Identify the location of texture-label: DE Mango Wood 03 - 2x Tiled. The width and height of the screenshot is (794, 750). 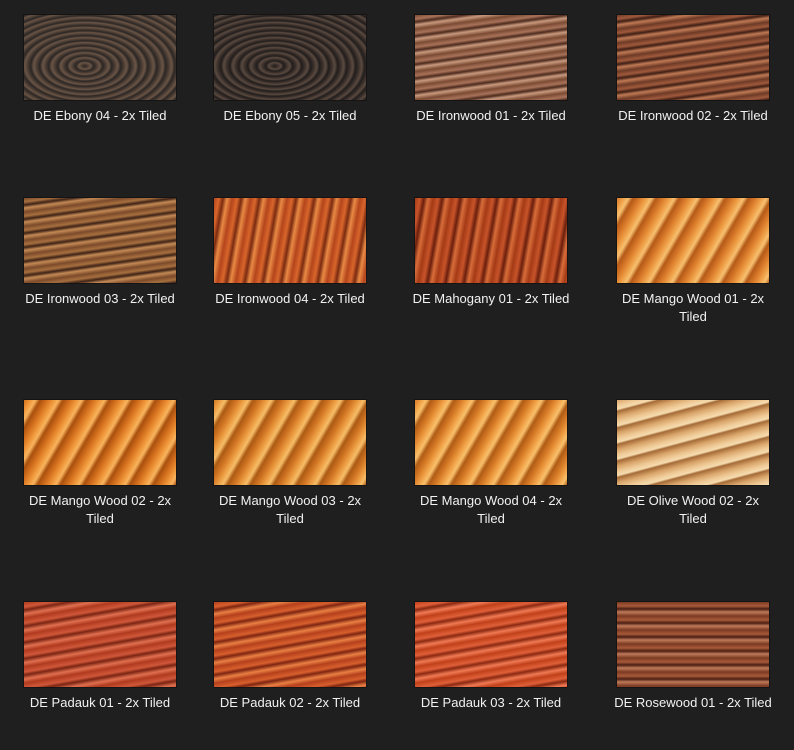
(290, 509).